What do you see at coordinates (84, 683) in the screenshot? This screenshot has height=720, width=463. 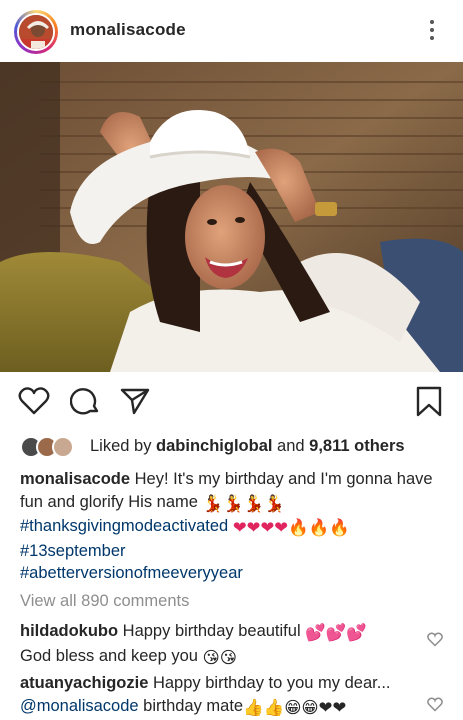 I see `comment-username: atuanyachigozie` at bounding box center [84, 683].